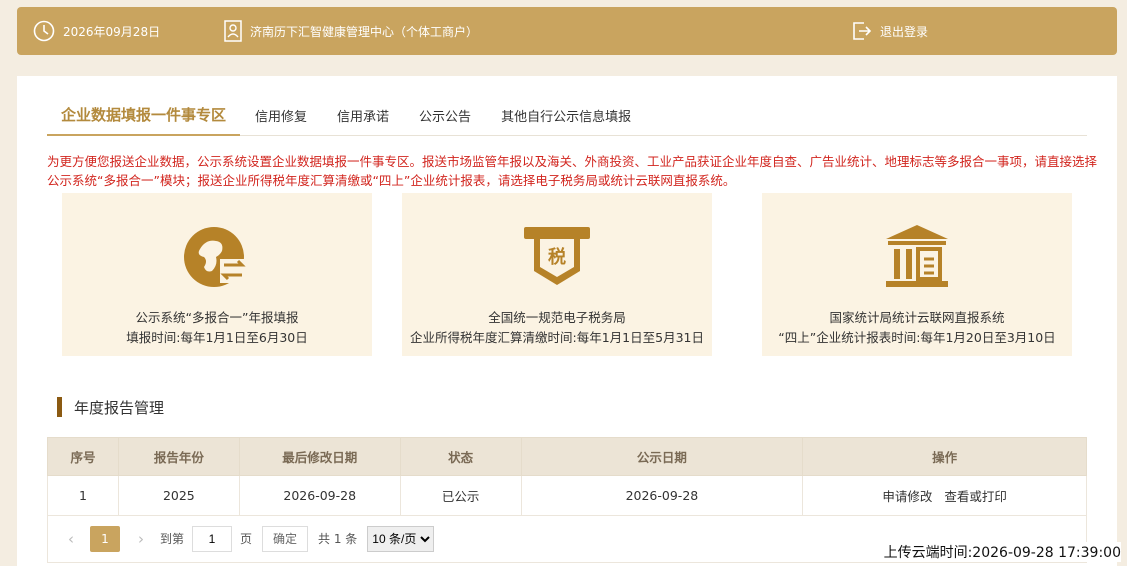 The image size is (1127, 566). I want to click on logout-icon, so click(862, 31).